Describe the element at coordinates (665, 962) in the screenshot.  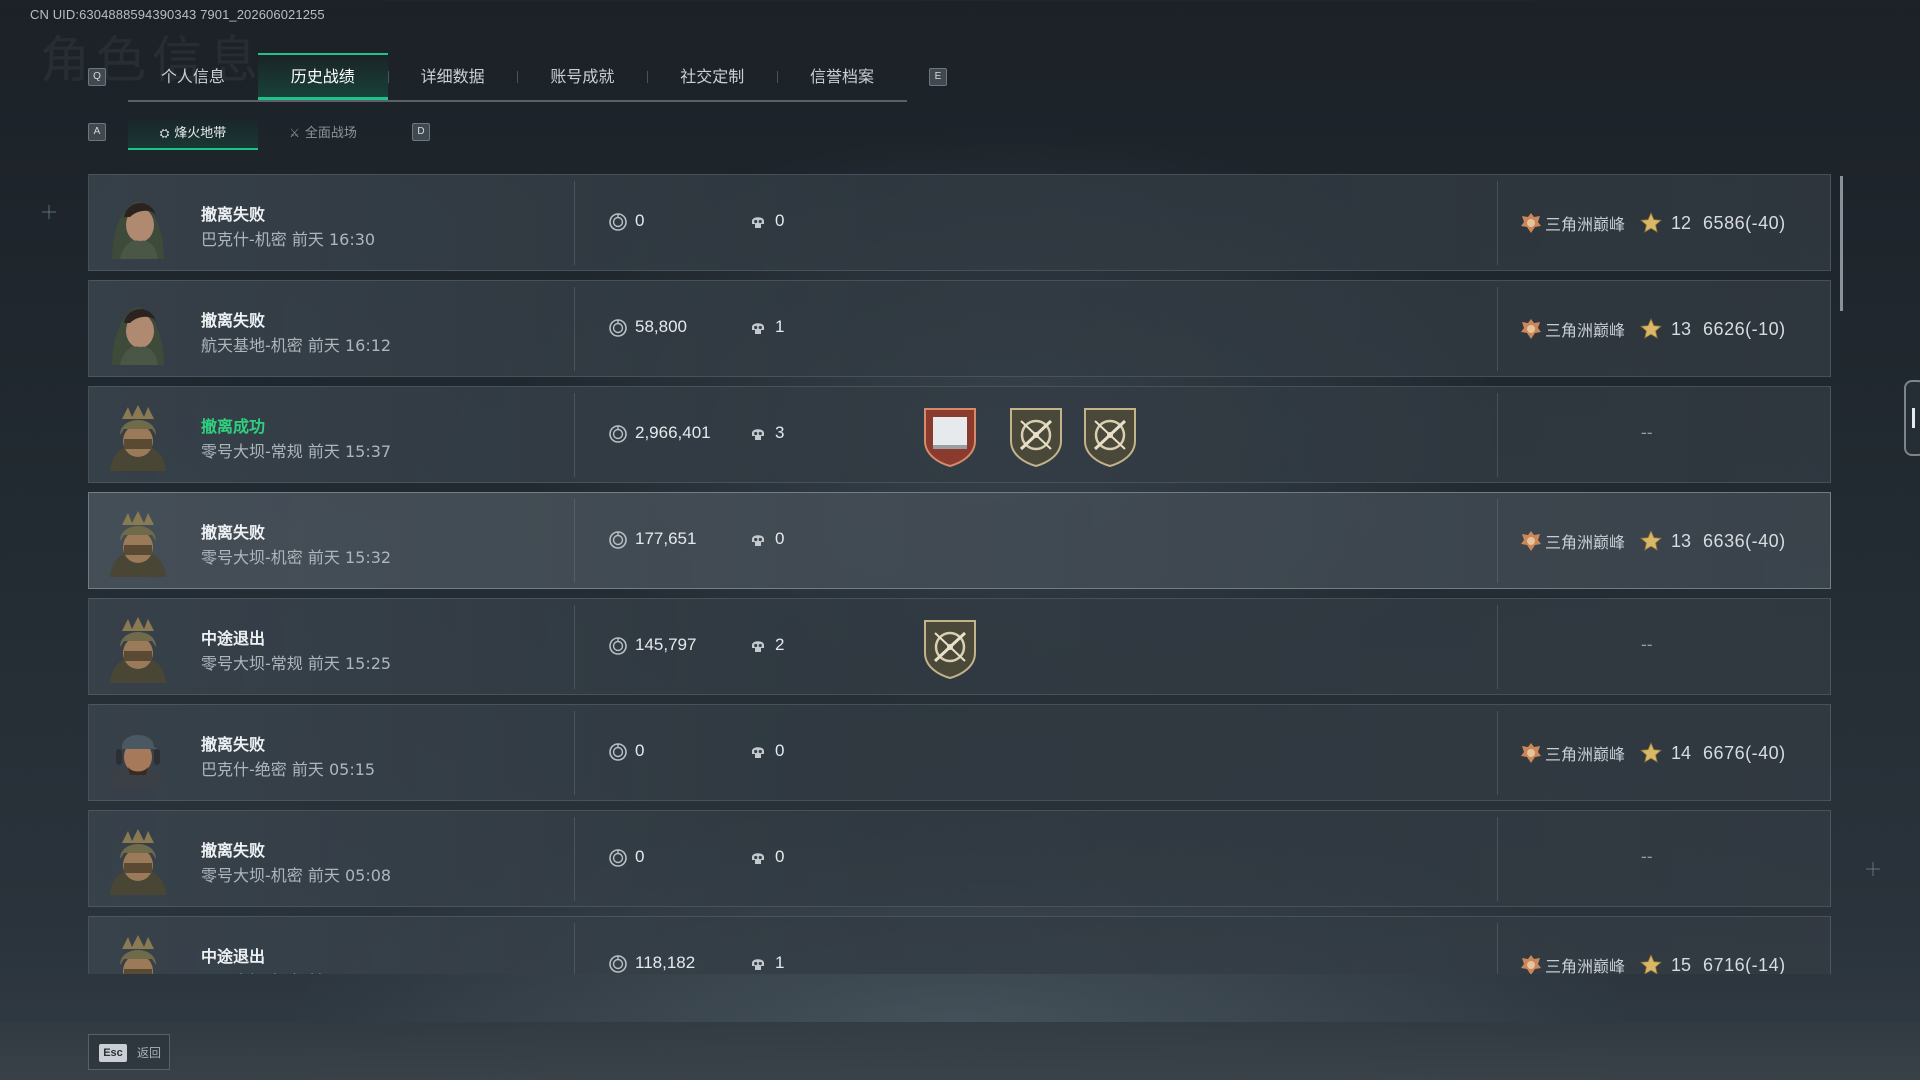
I see `extracted-value: 118,182` at that location.